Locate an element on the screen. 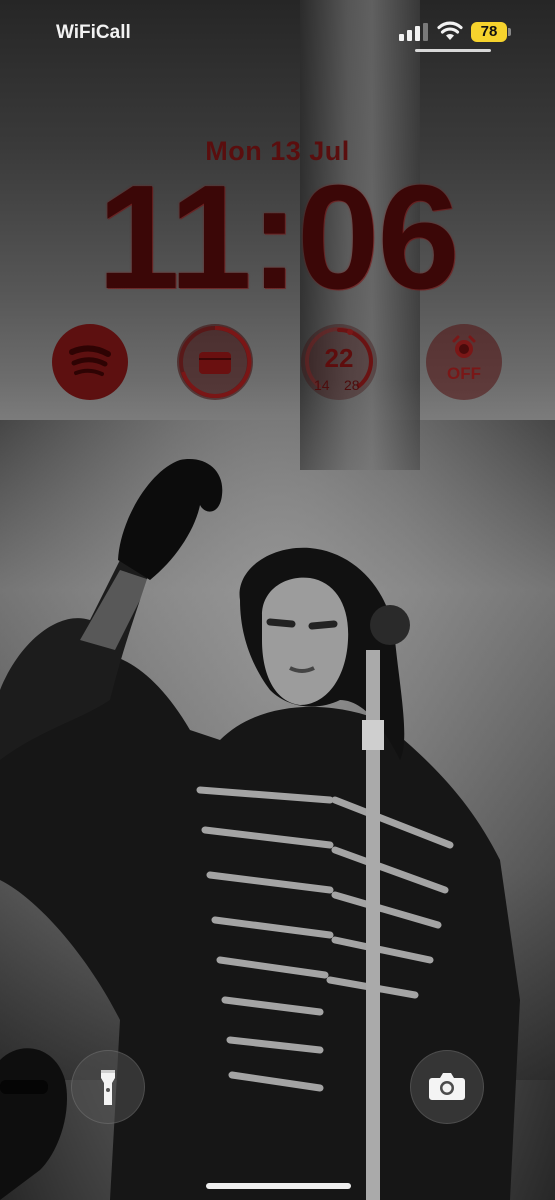 This screenshot has width=555, height=1200. wallet-icon is located at coordinates (215, 361).